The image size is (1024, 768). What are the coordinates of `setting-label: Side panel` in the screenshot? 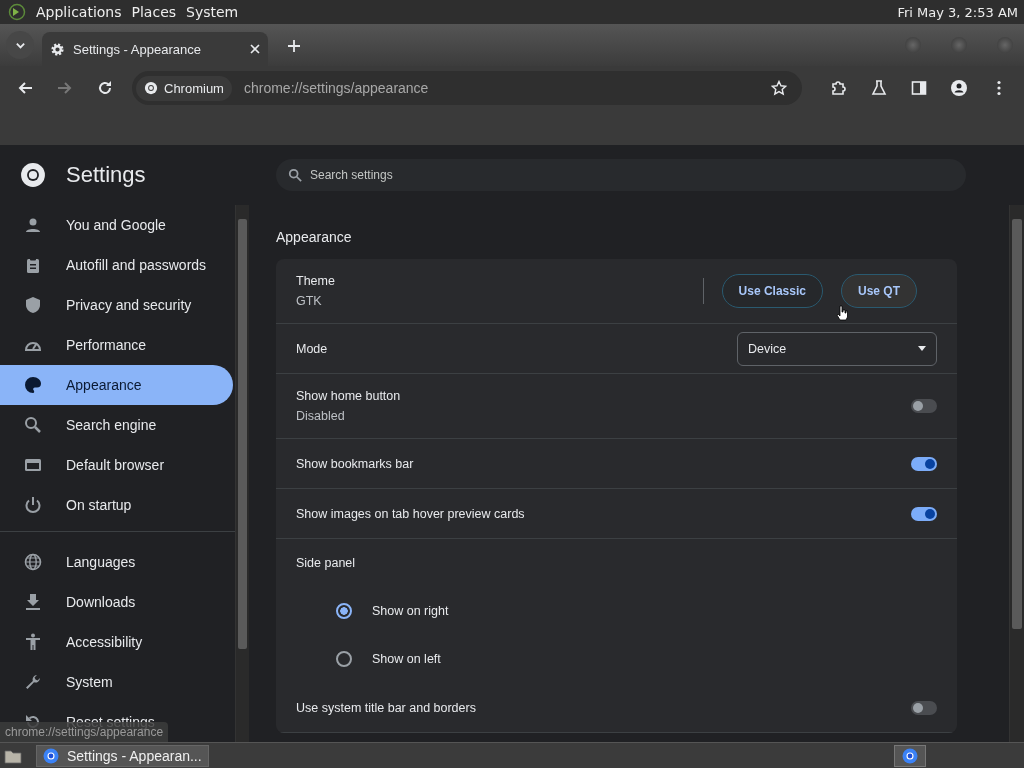 It's located at (326, 563).